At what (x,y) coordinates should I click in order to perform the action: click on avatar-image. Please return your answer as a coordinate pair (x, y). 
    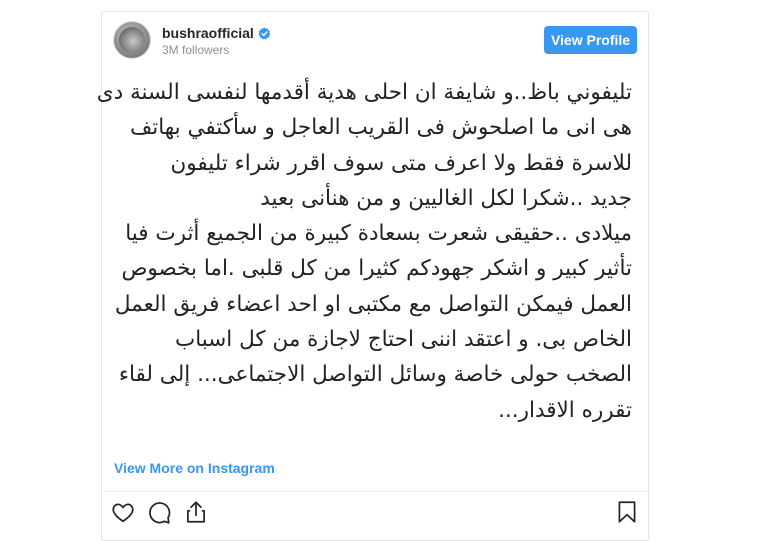
    Looking at the image, I should click on (132, 40).